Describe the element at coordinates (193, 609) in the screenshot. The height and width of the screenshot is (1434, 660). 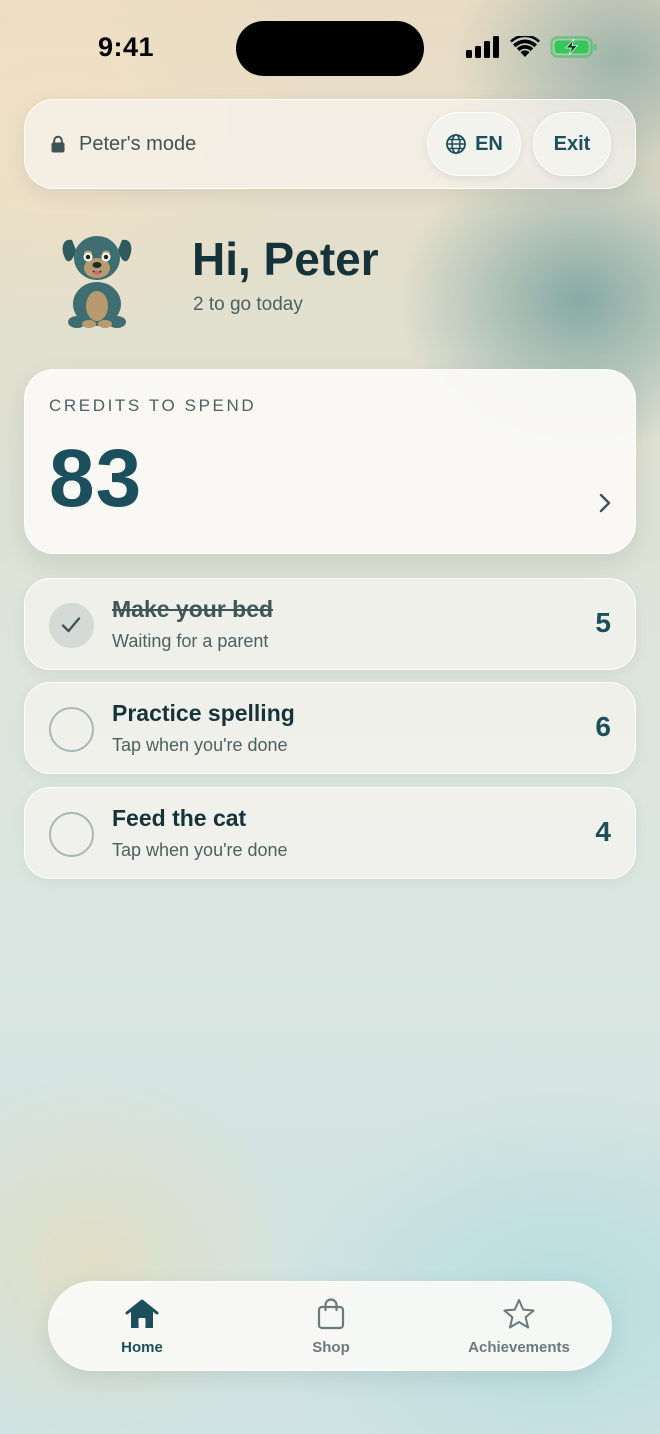
I see `task-title: Make your bed` at that location.